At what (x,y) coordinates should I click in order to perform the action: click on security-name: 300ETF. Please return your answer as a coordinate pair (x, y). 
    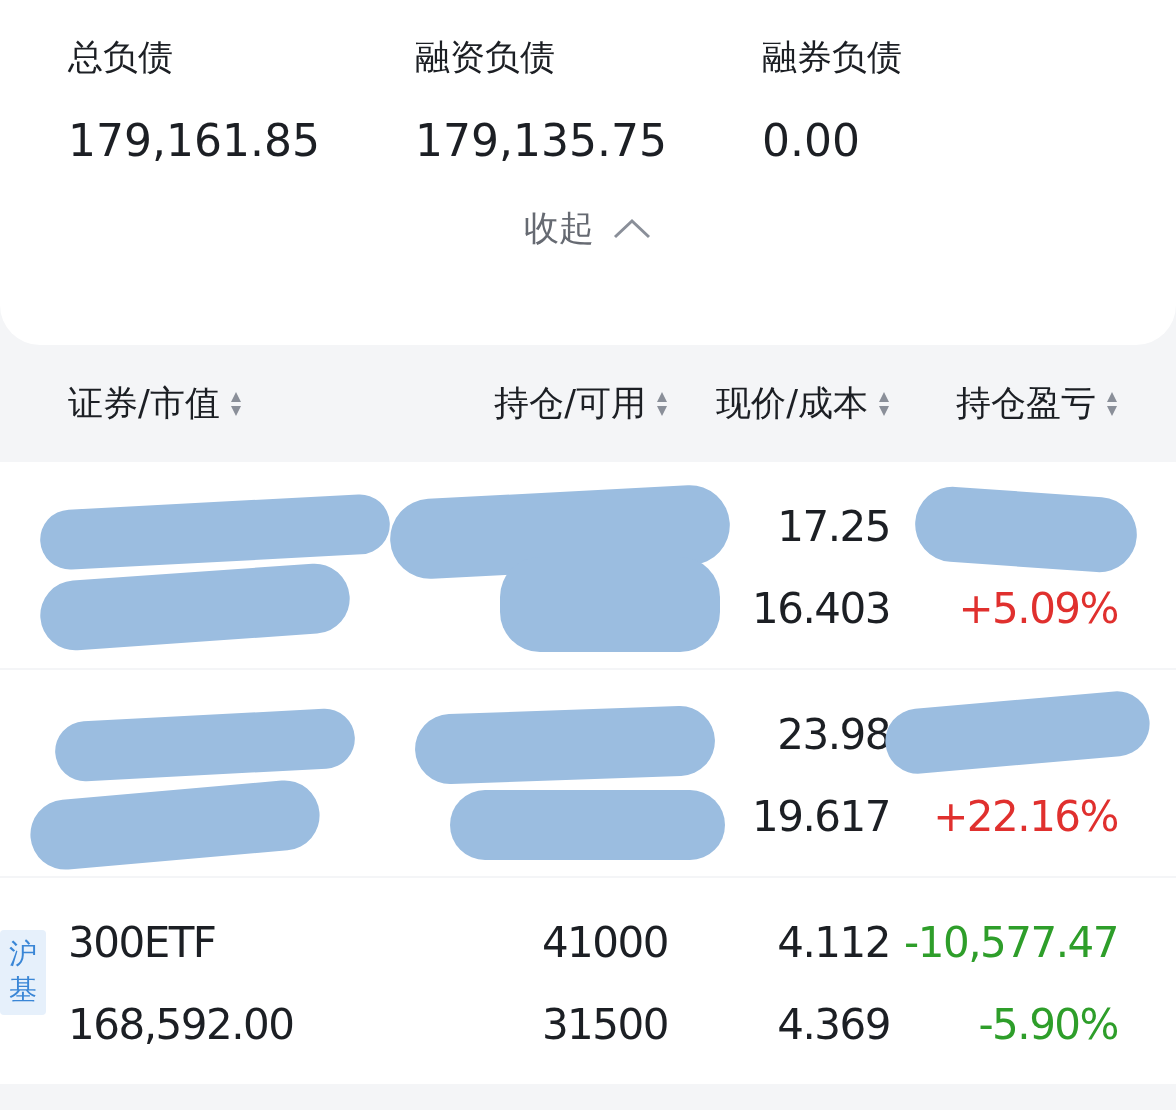
    Looking at the image, I should click on (142, 943).